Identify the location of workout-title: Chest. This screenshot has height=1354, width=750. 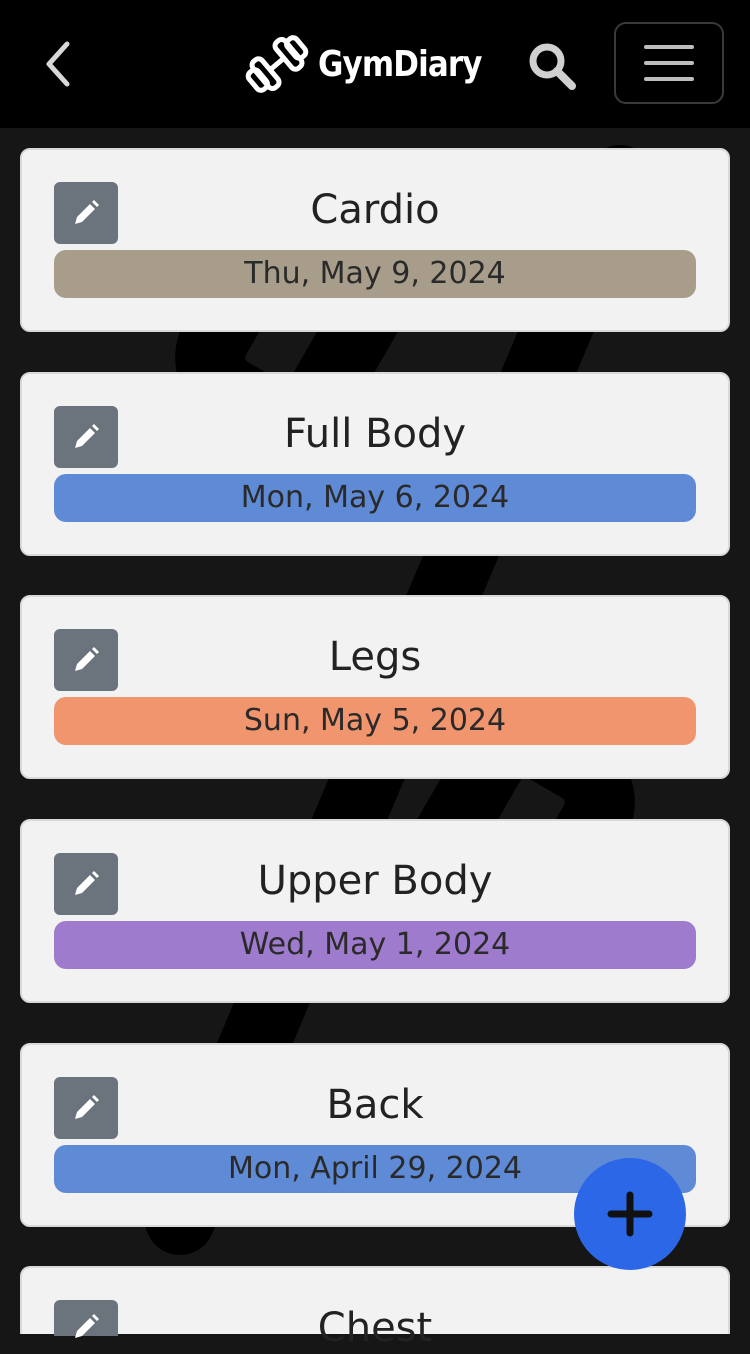
(375, 1328).